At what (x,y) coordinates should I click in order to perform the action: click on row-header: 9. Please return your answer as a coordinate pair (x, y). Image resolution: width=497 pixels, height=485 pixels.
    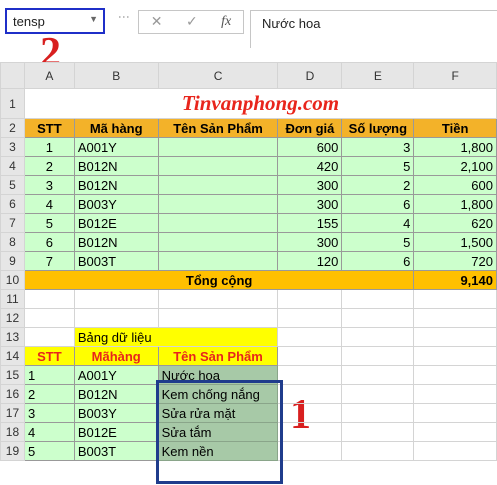
    Looking at the image, I should click on (12, 261).